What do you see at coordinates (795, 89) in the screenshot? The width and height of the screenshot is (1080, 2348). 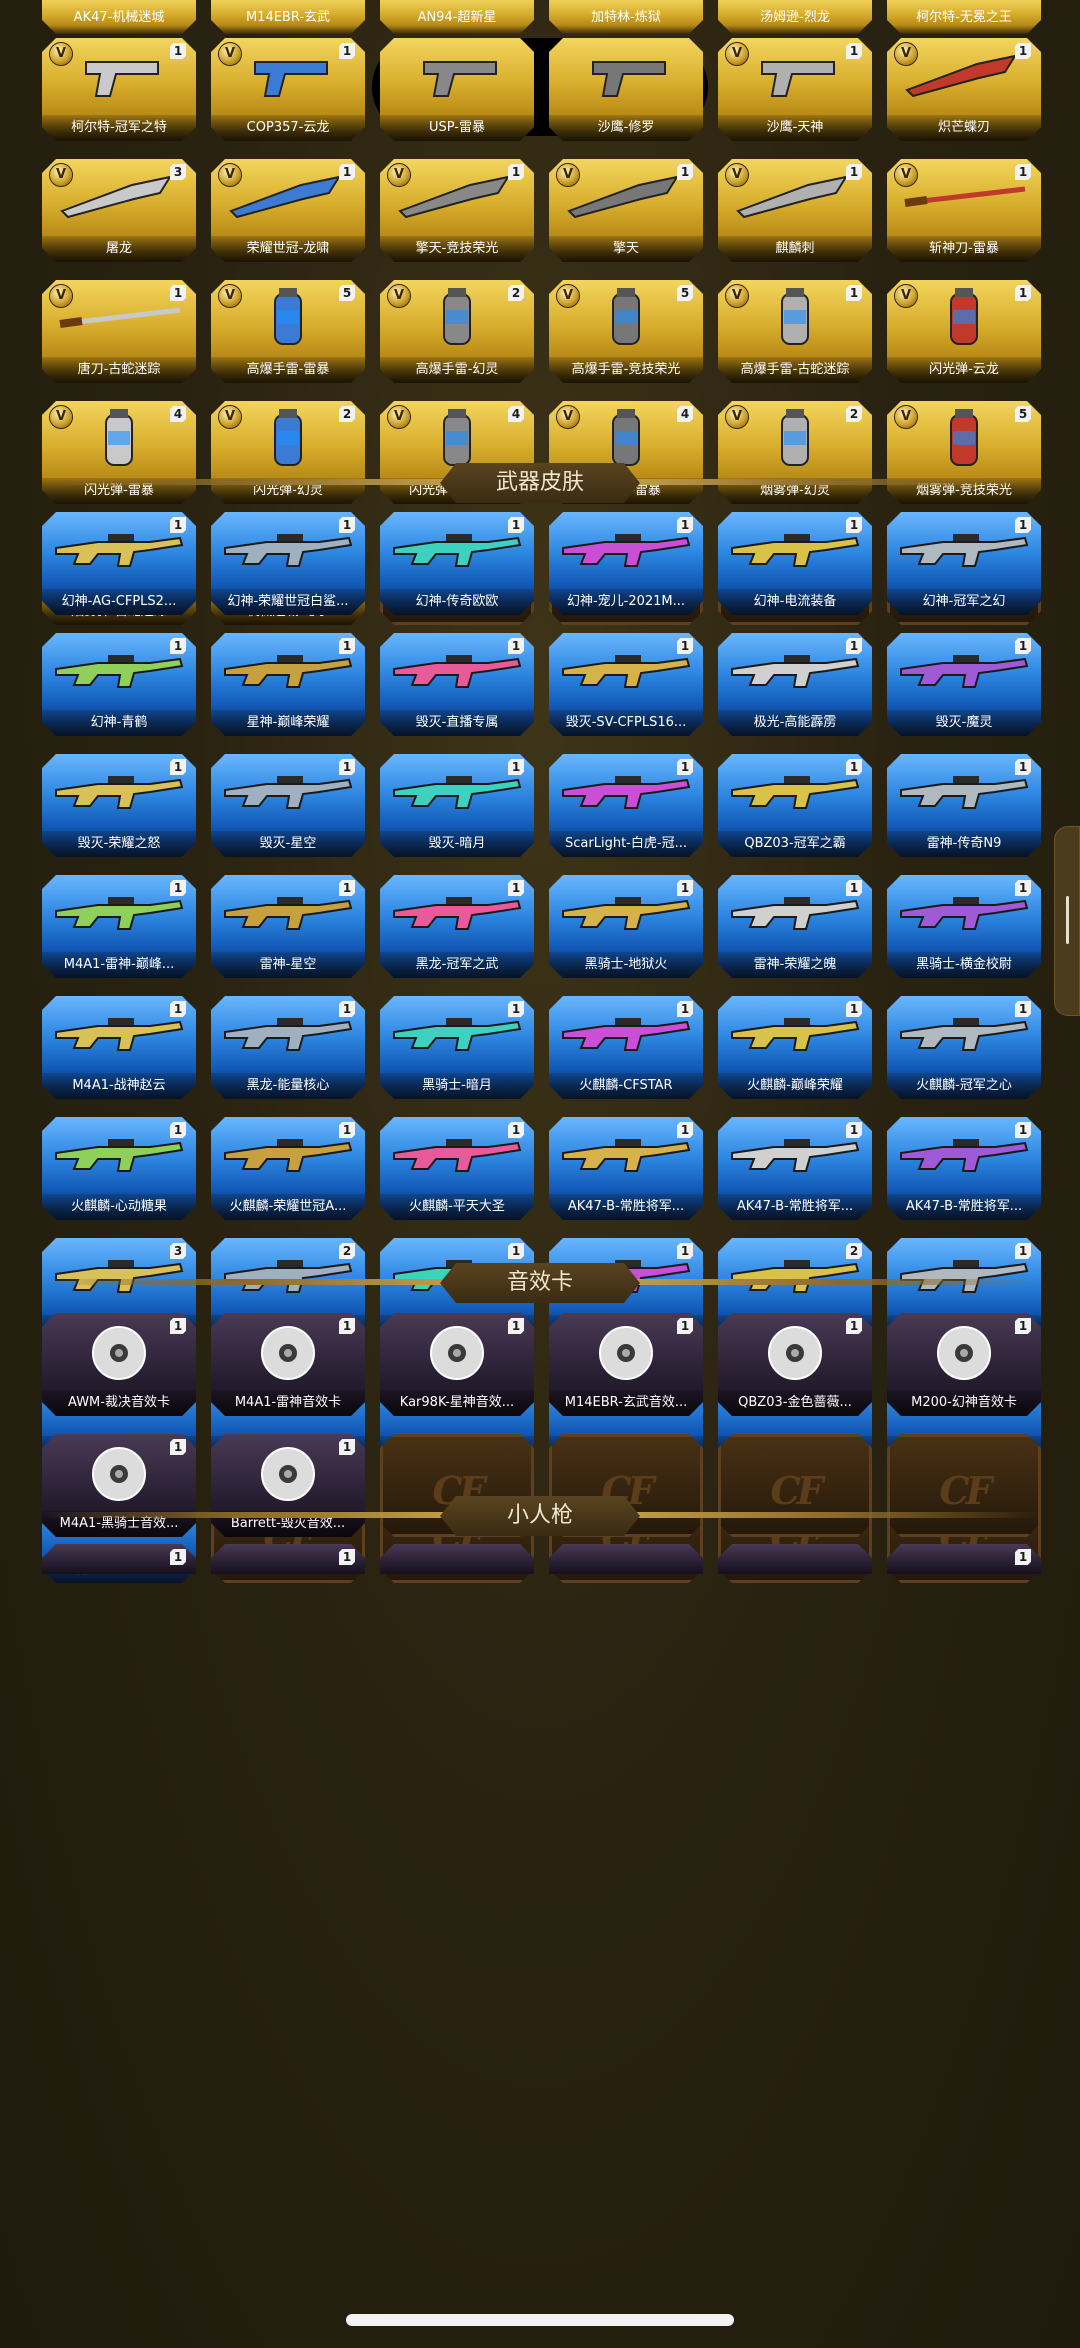 I see `gold-item-card: V 1 沙鹰-天神` at bounding box center [795, 89].